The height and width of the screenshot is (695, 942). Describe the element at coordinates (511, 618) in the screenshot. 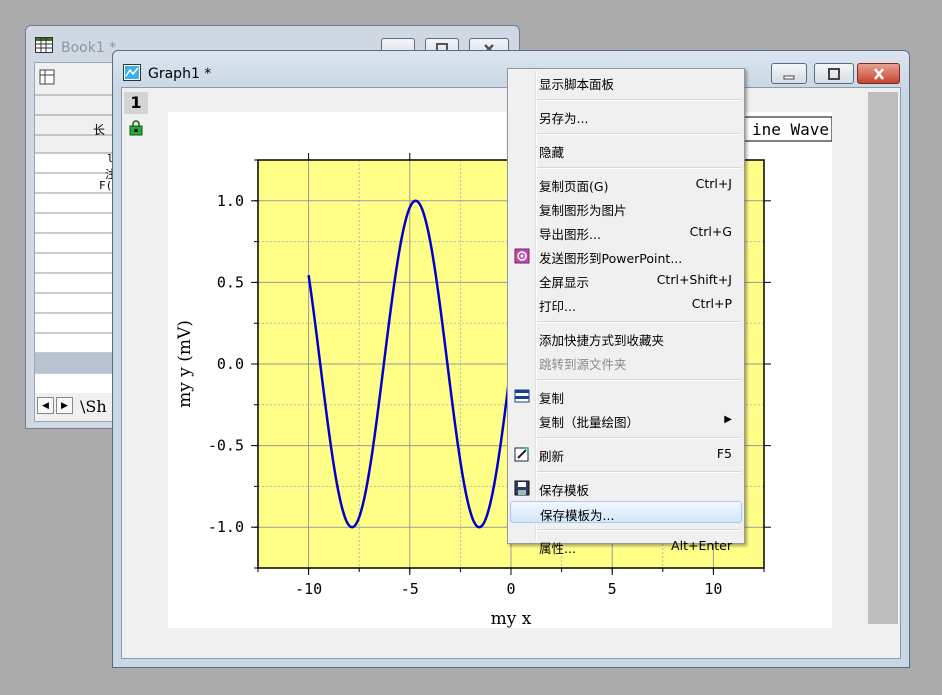

I see `x-axis-title: my x` at that location.